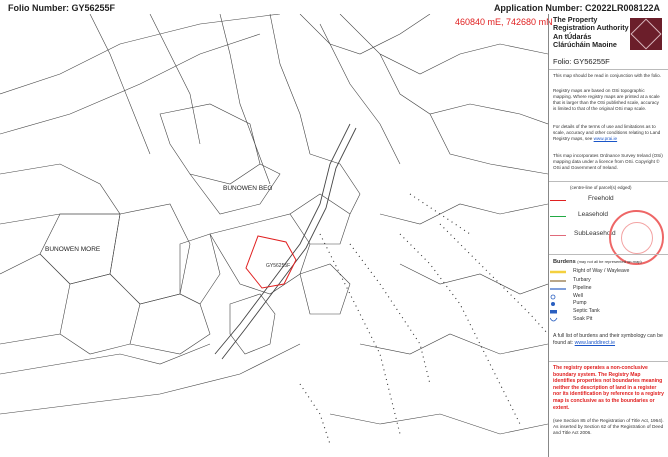 This screenshot has width=668, height=457. What do you see at coordinates (581, 61) in the screenshot?
I see `panel-folio: Folio: GY56255F` at bounding box center [581, 61].